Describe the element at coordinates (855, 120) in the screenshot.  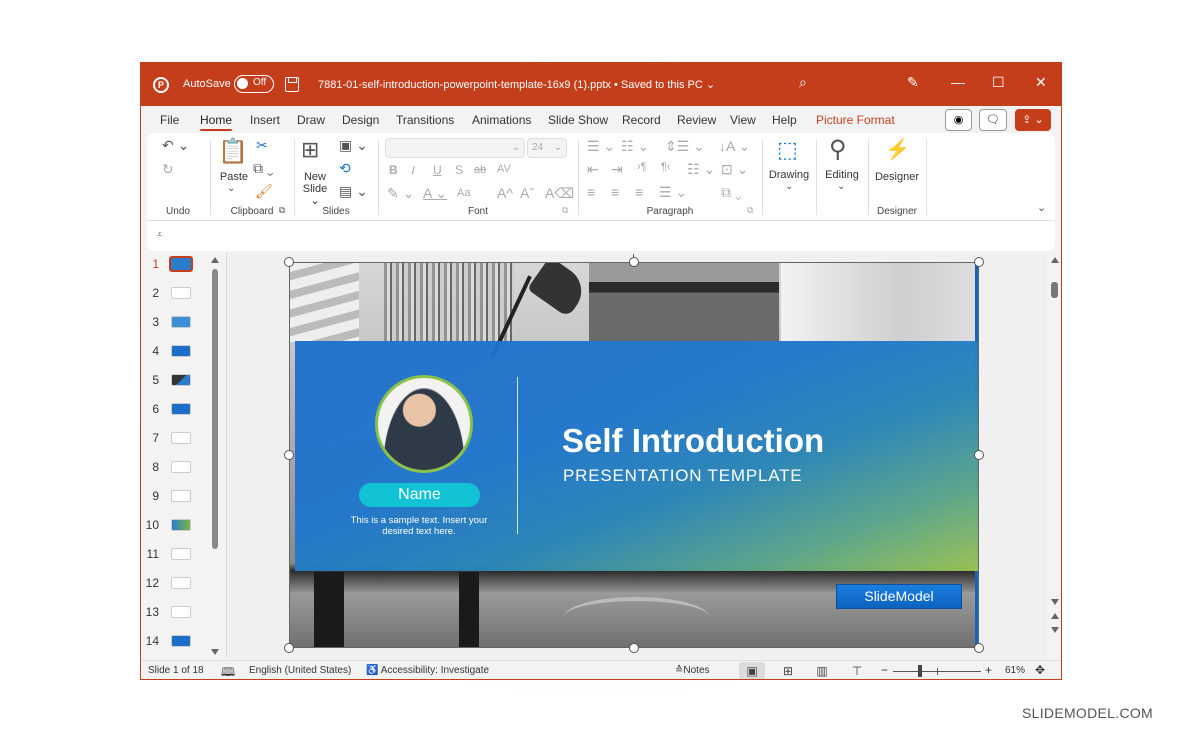
I see `tab-picture-format: Picture Format` at that location.